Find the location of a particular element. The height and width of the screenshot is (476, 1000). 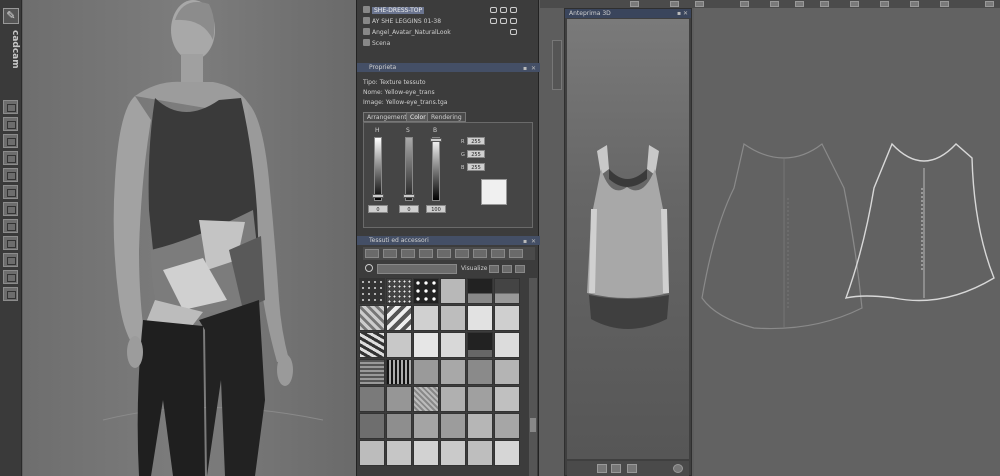

scroll-thumb is located at coordinates (533, 425).